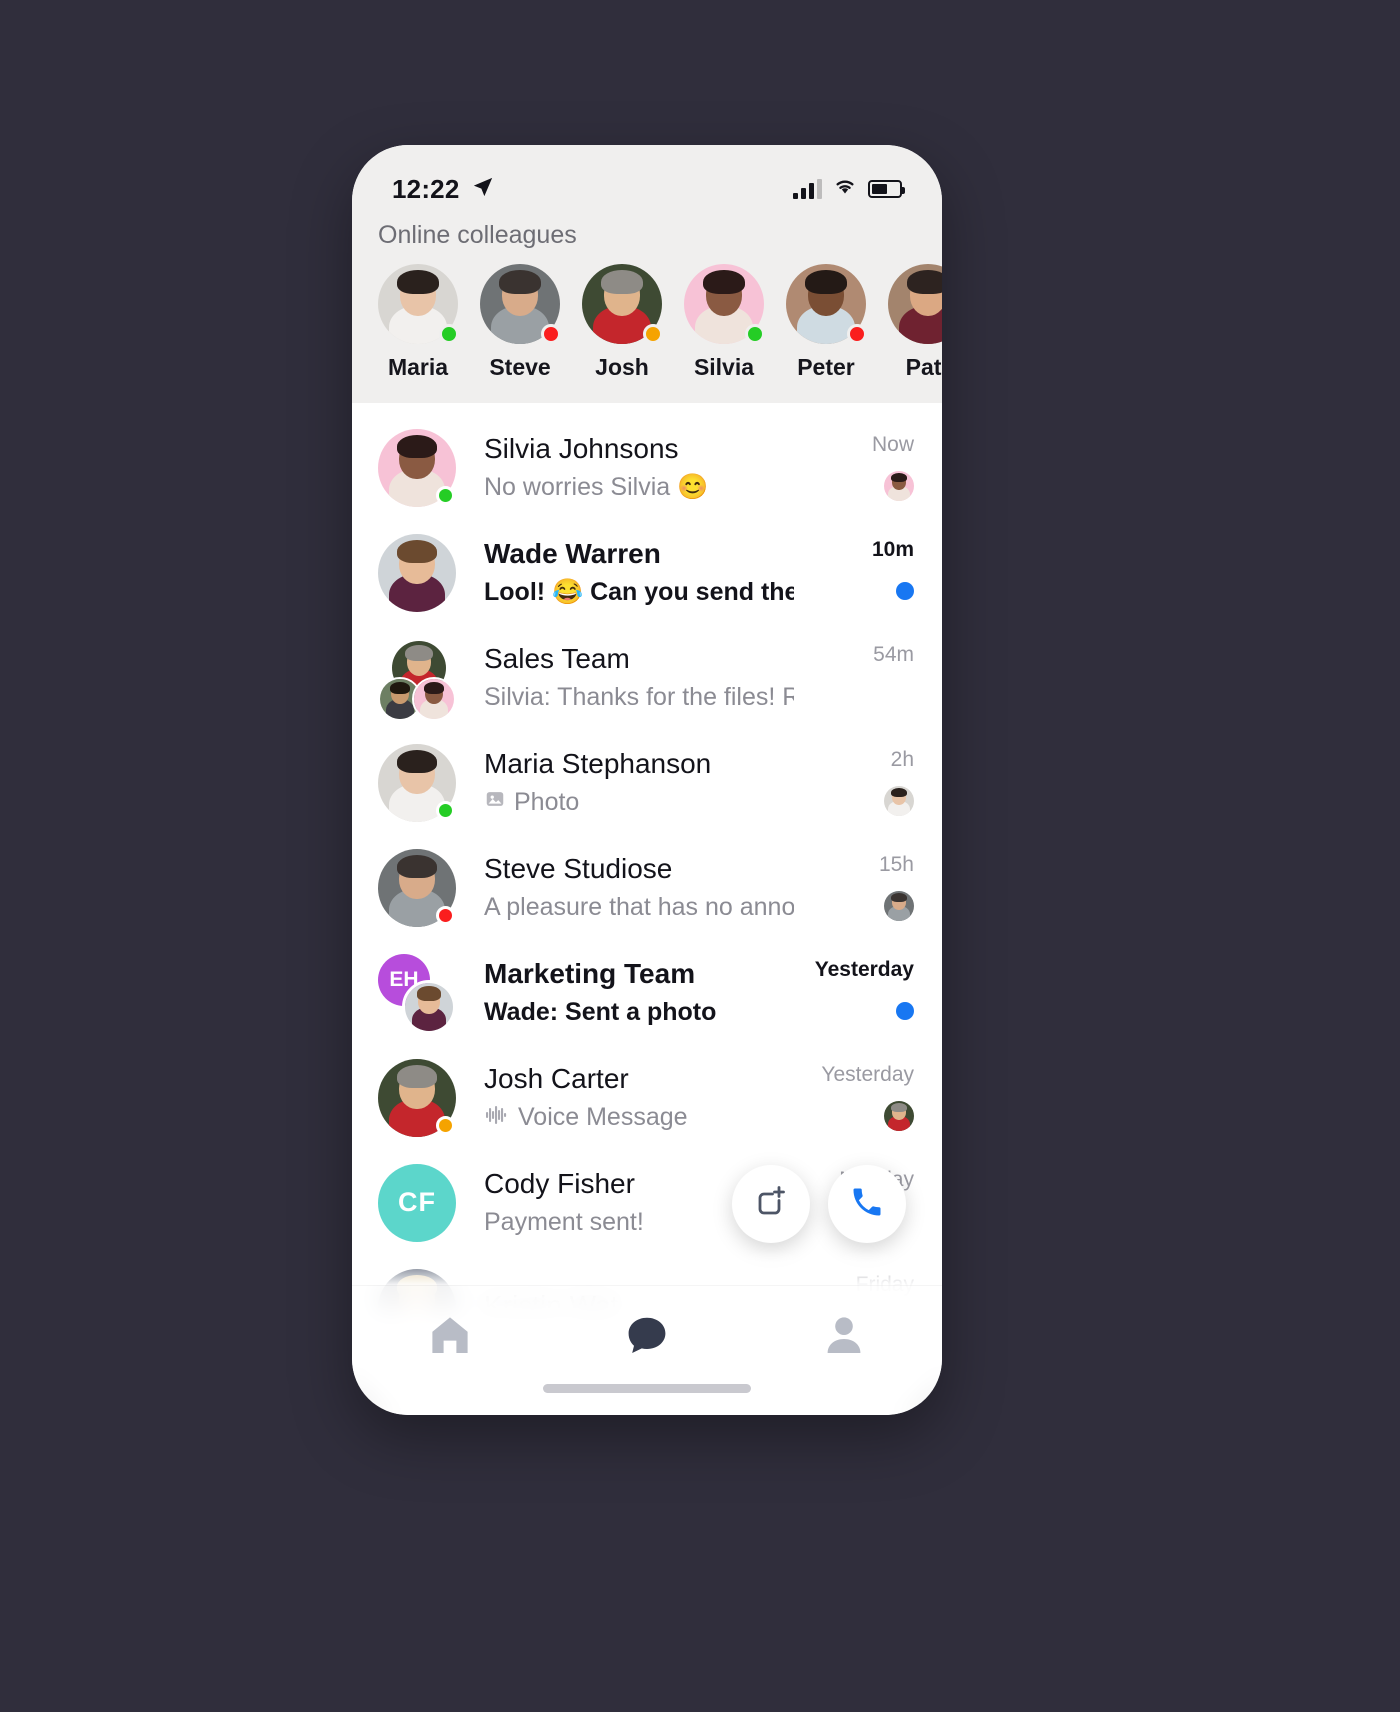  I want to click on chat-avatar: CF, so click(417, 1202).